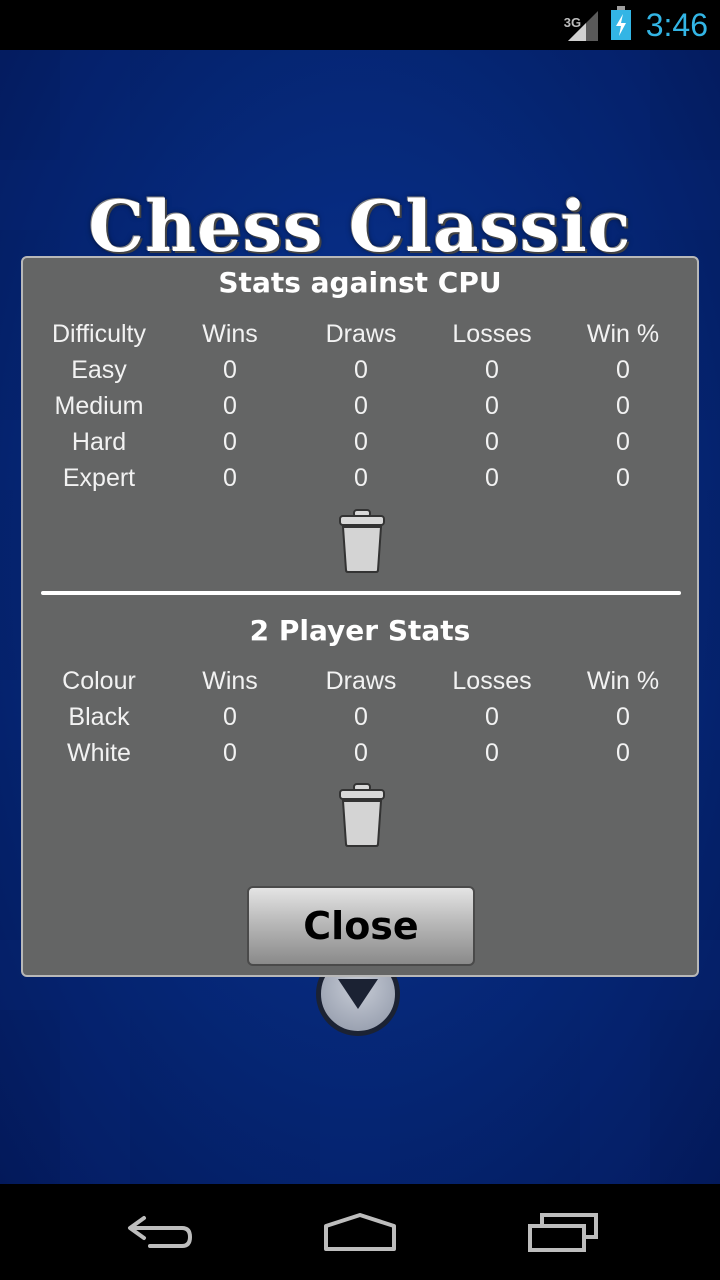 The width and height of the screenshot is (720, 1280). I want to click on table-row: Hard 0 0 0 0, so click(360, 442).